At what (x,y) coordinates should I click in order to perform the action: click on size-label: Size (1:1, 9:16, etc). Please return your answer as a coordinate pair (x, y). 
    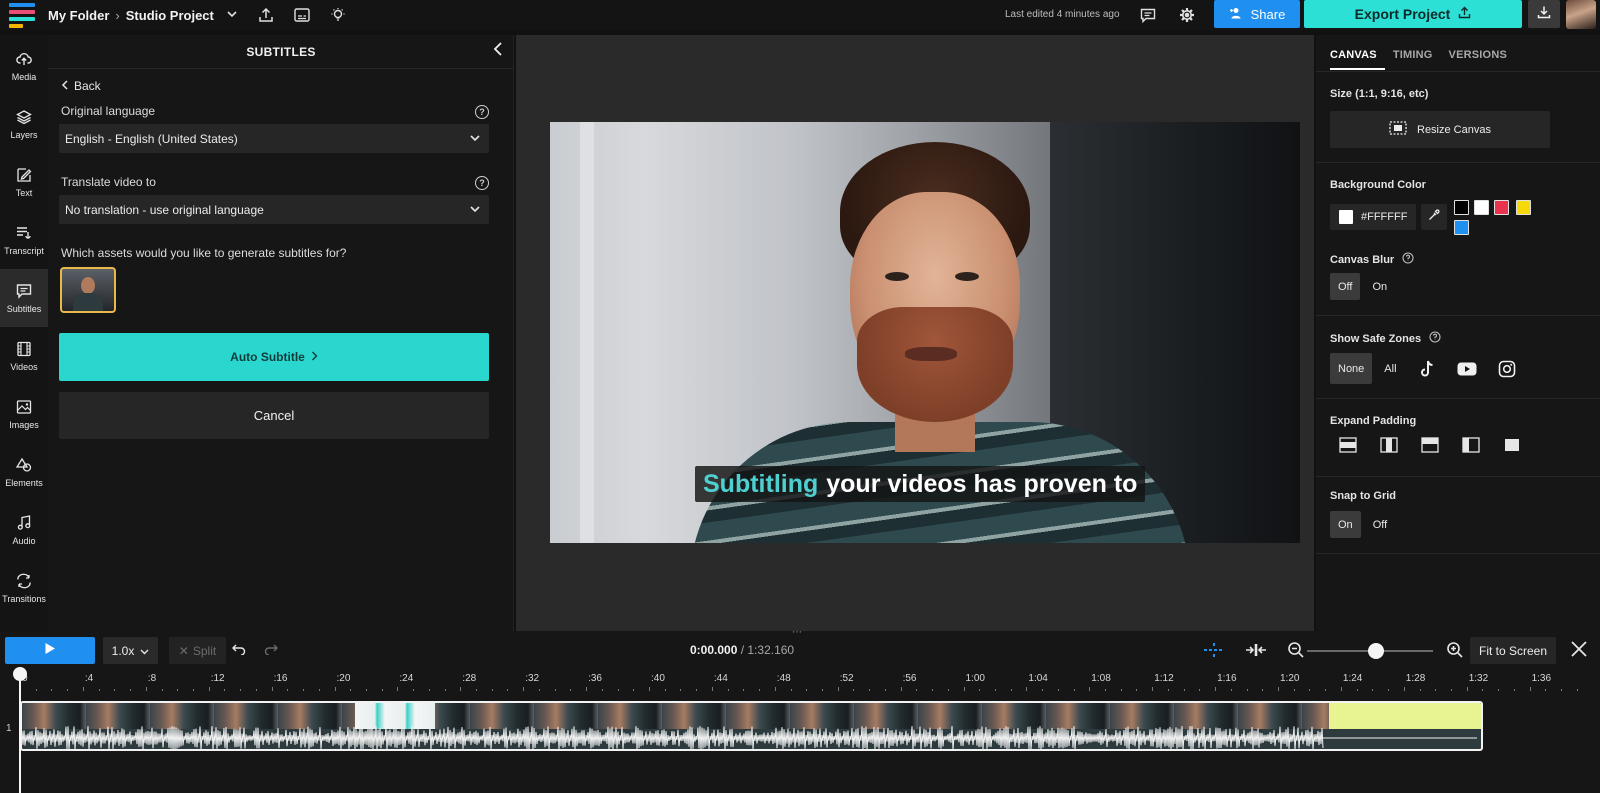
    Looking at the image, I should click on (1379, 94).